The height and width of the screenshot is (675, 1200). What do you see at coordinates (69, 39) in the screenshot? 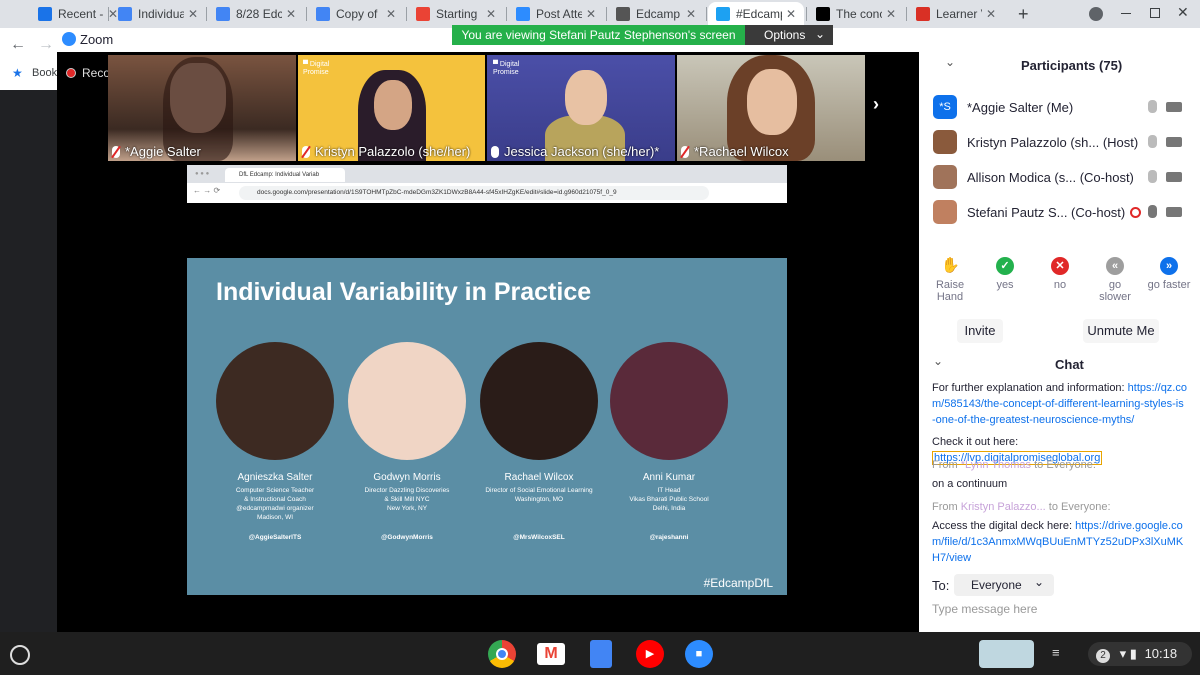
I see `zoom-logo-icon` at bounding box center [69, 39].